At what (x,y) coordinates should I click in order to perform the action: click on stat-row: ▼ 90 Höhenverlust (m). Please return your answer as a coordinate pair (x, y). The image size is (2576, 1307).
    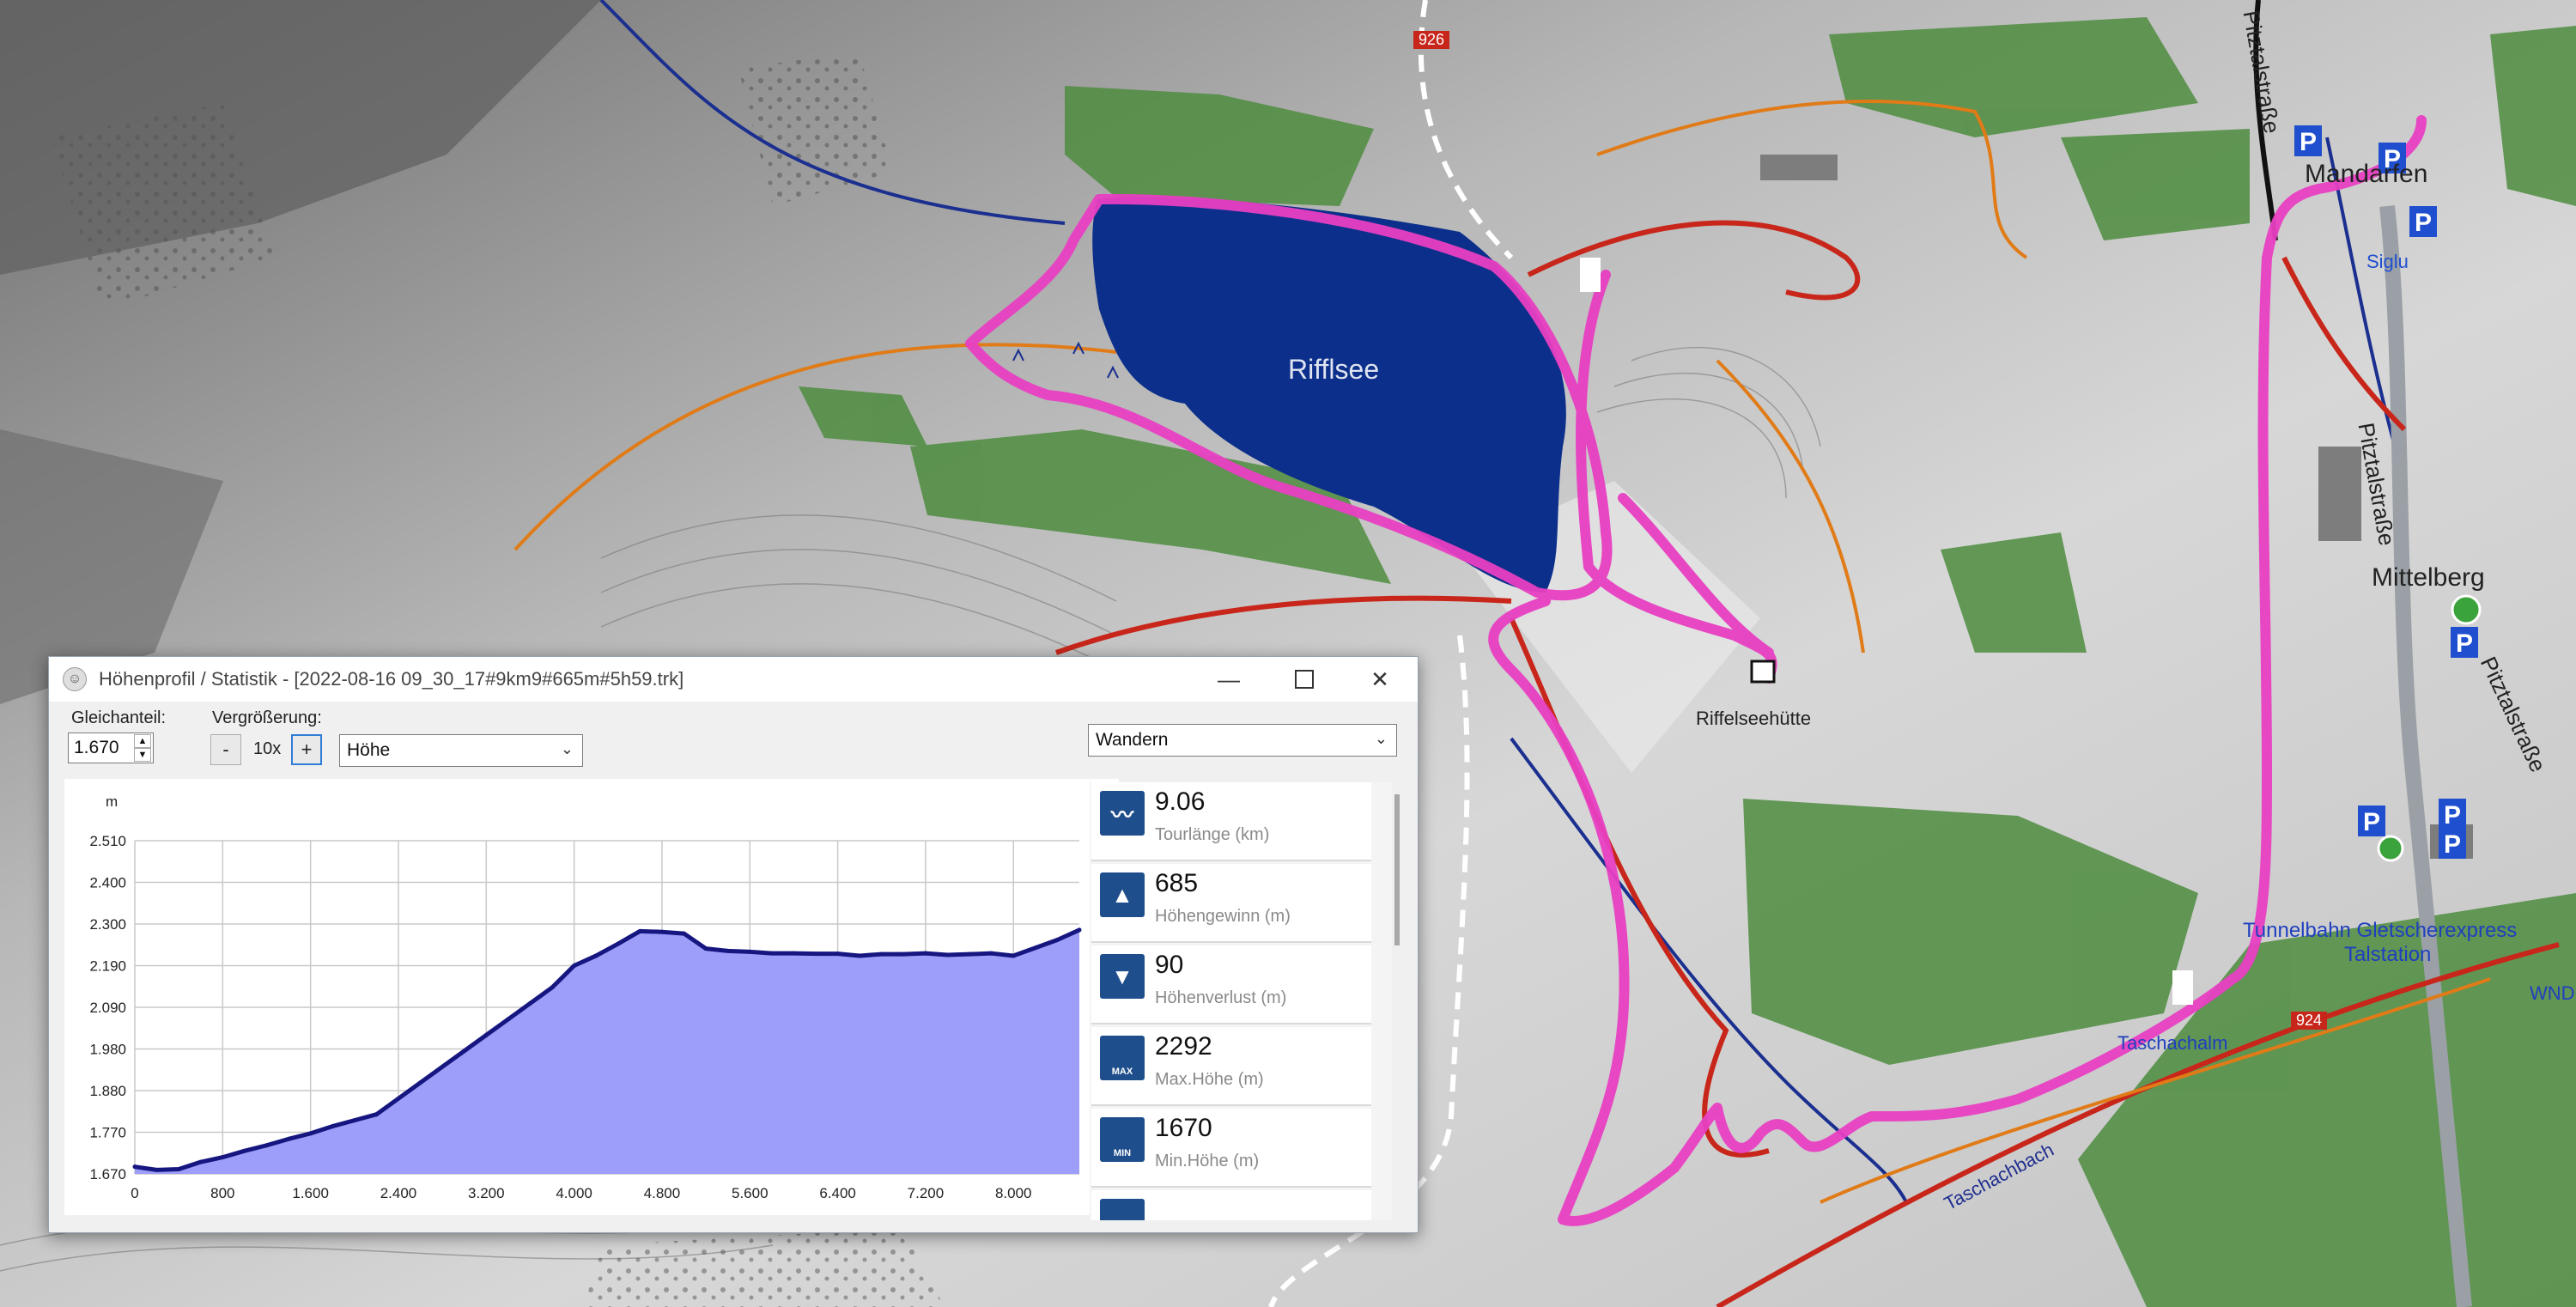
    Looking at the image, I should click on (1231, 984).